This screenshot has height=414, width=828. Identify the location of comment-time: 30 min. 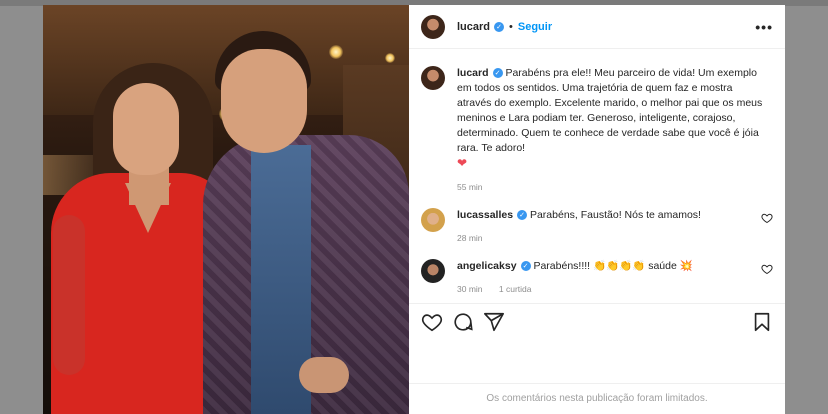
(470, 289).